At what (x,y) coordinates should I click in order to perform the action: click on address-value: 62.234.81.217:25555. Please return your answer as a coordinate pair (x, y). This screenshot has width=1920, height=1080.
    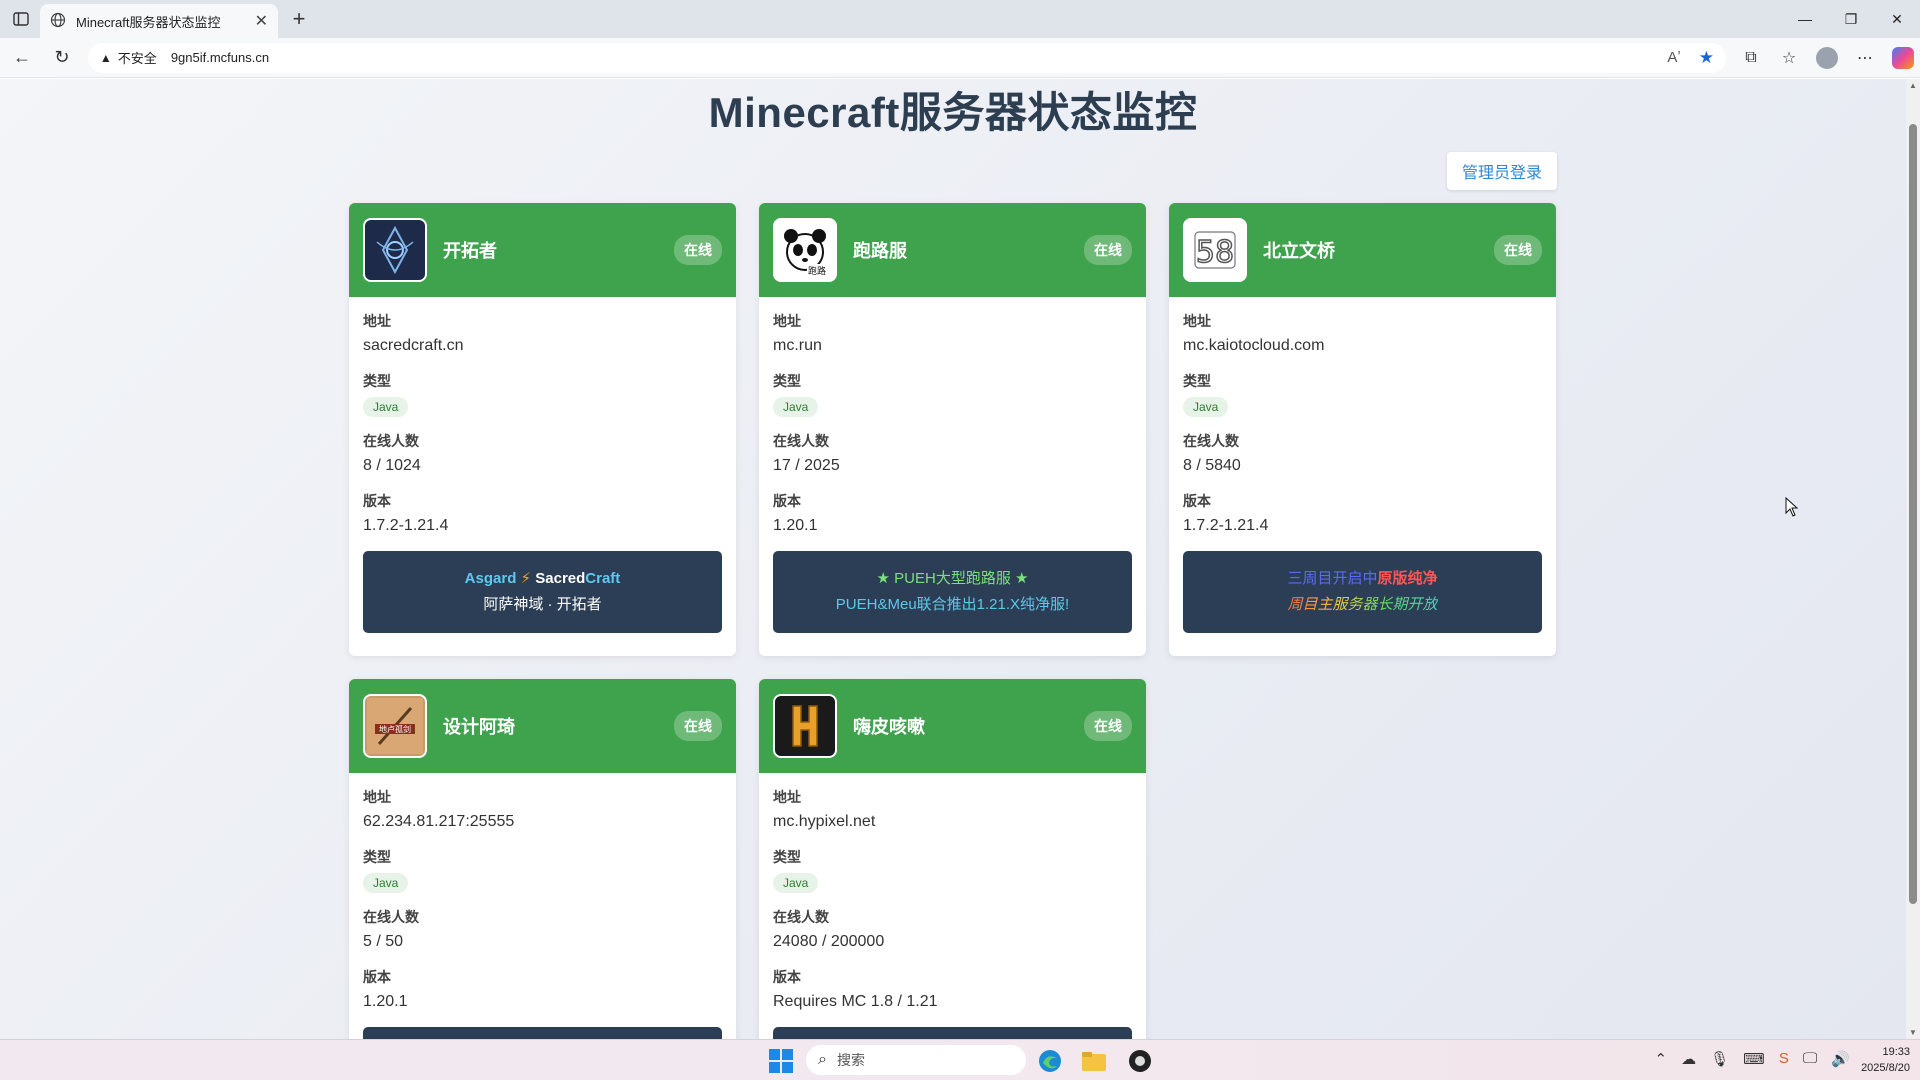
    Looking at the image, I should click on (439, 821).